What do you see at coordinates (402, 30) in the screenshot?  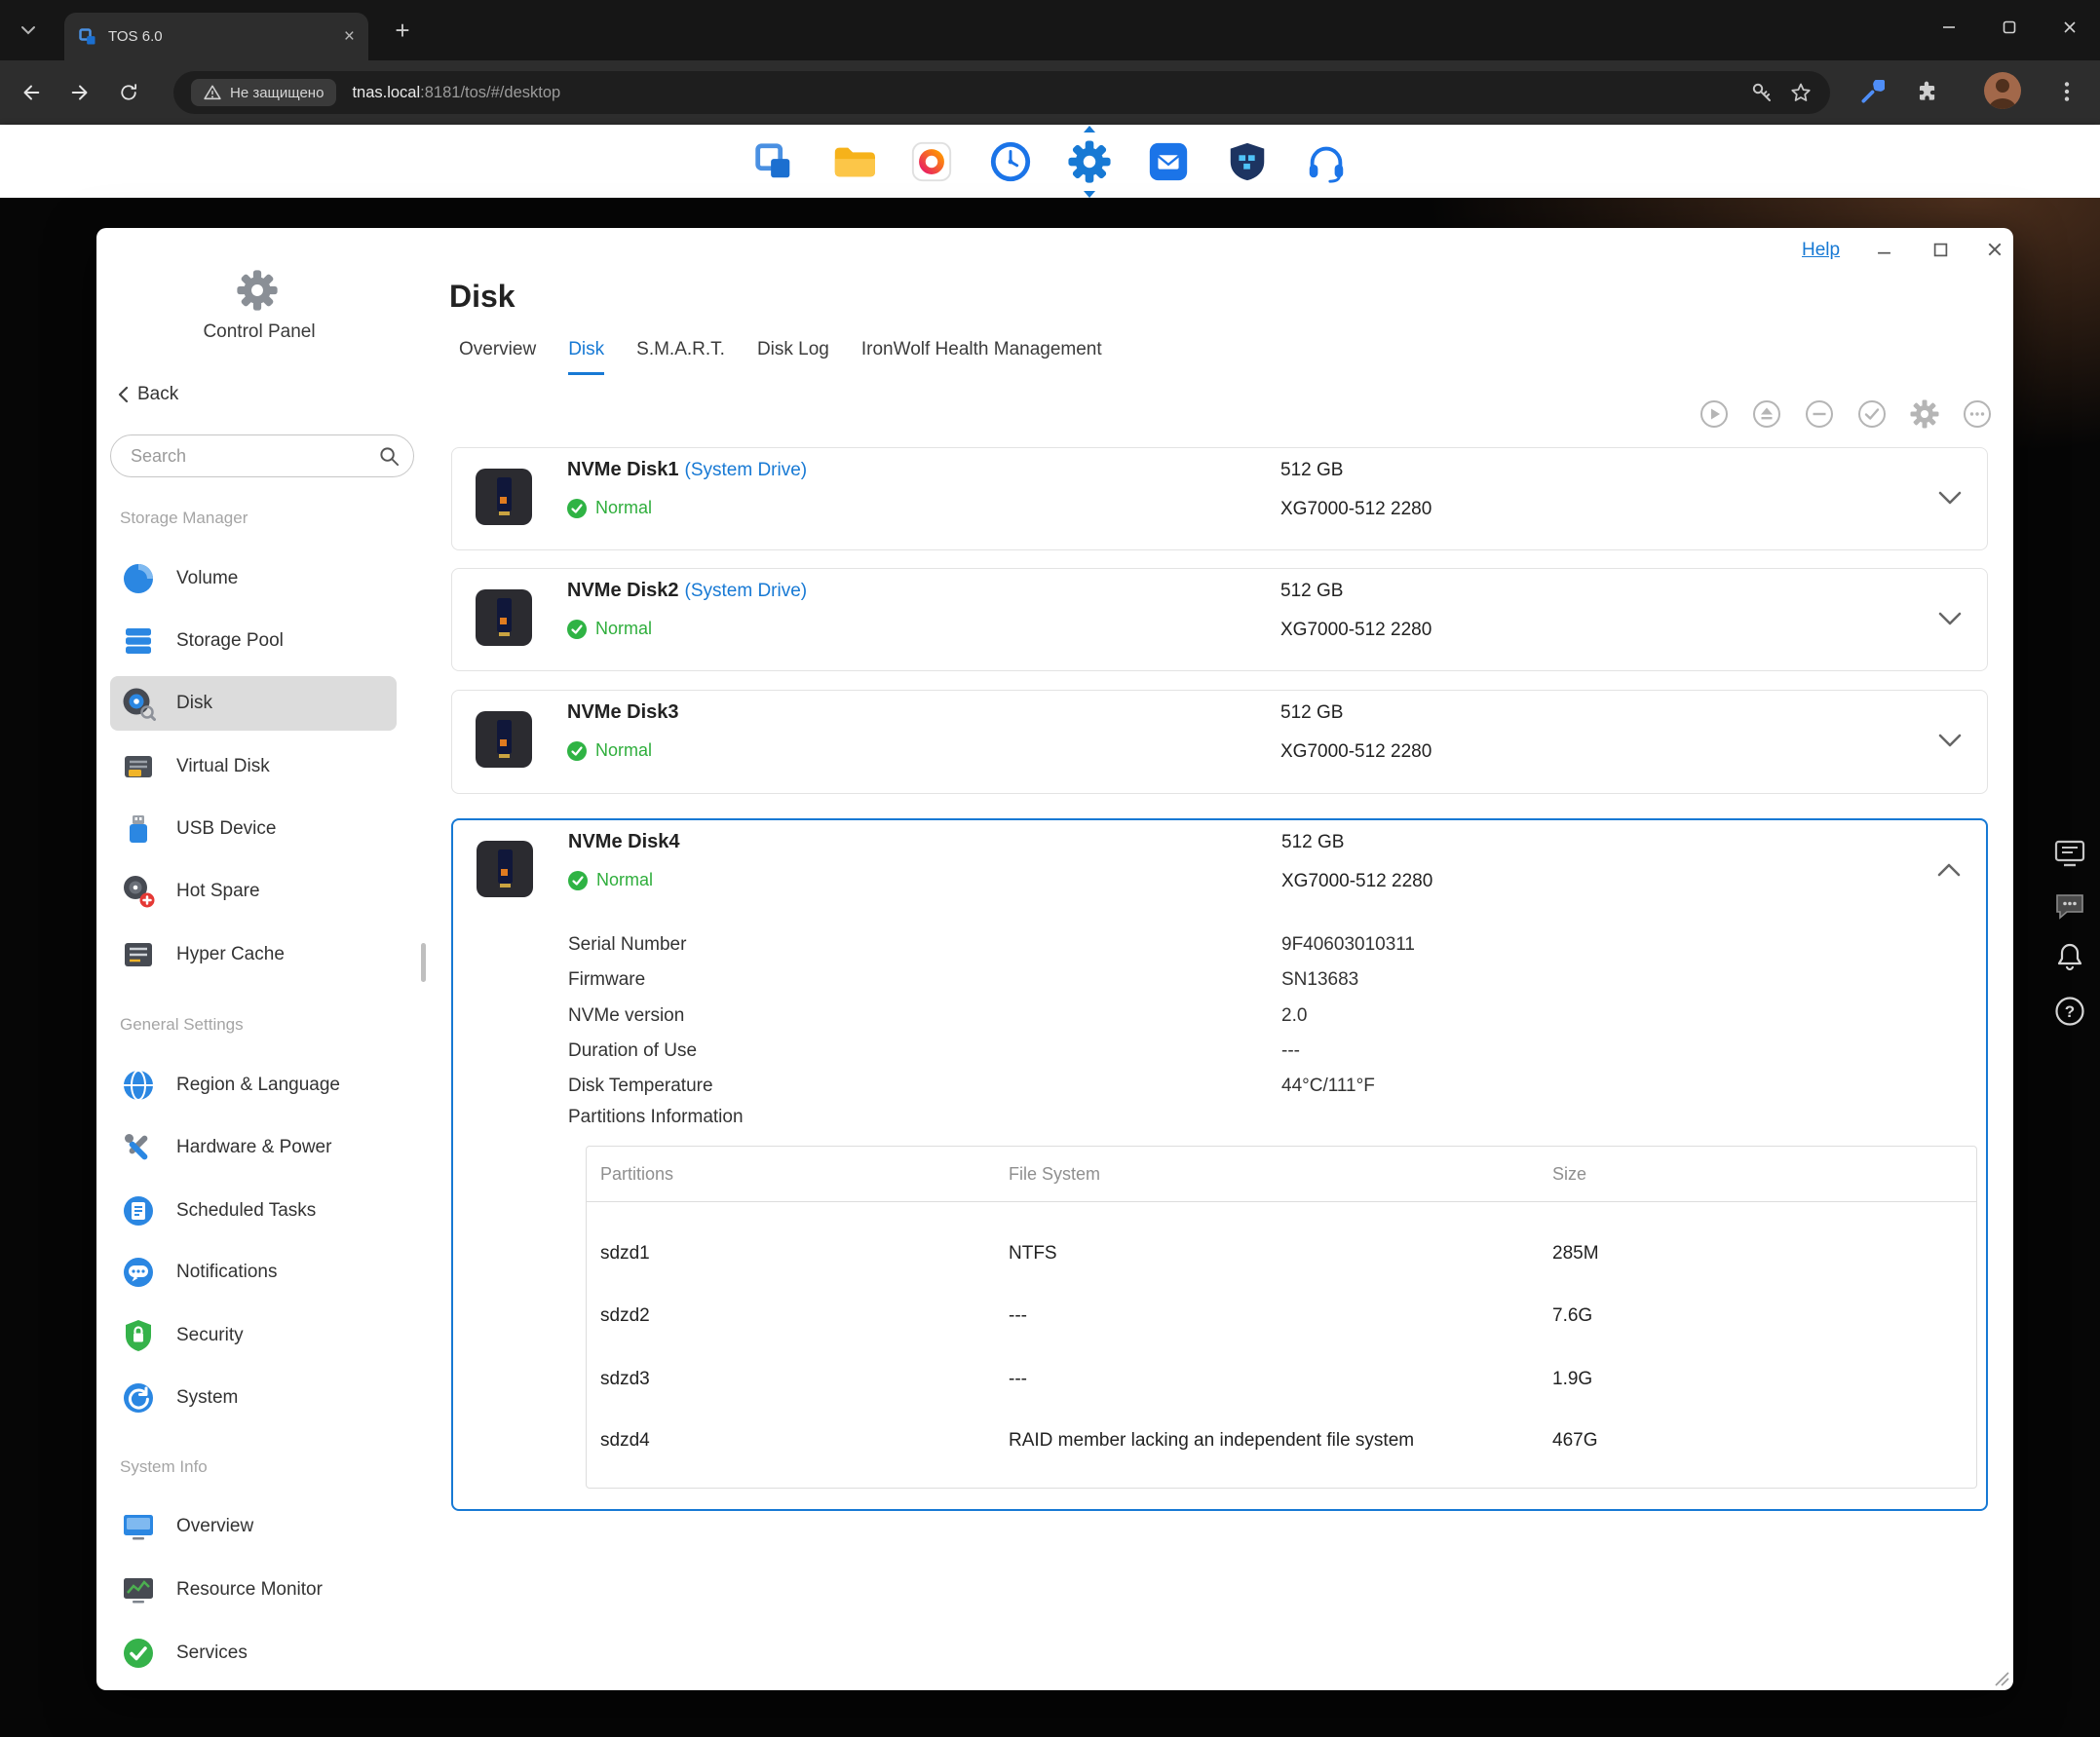 I see `new-tab-button: +` at bounding box center [402, 30].